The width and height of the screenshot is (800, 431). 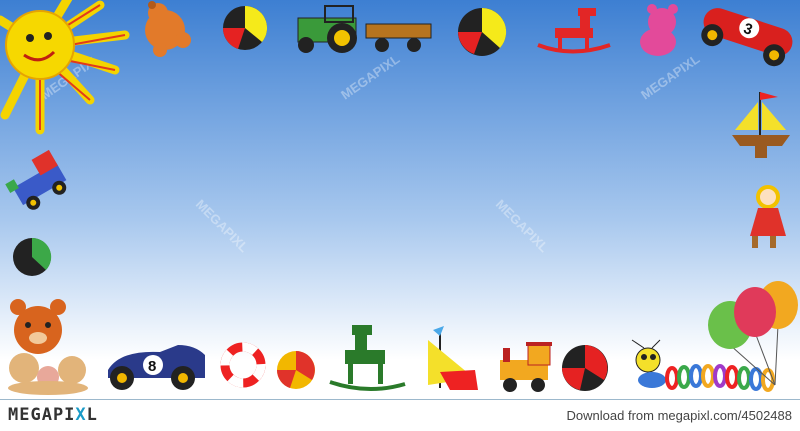 I want to click on logo-text-end: L, so click(x=92, y=415).